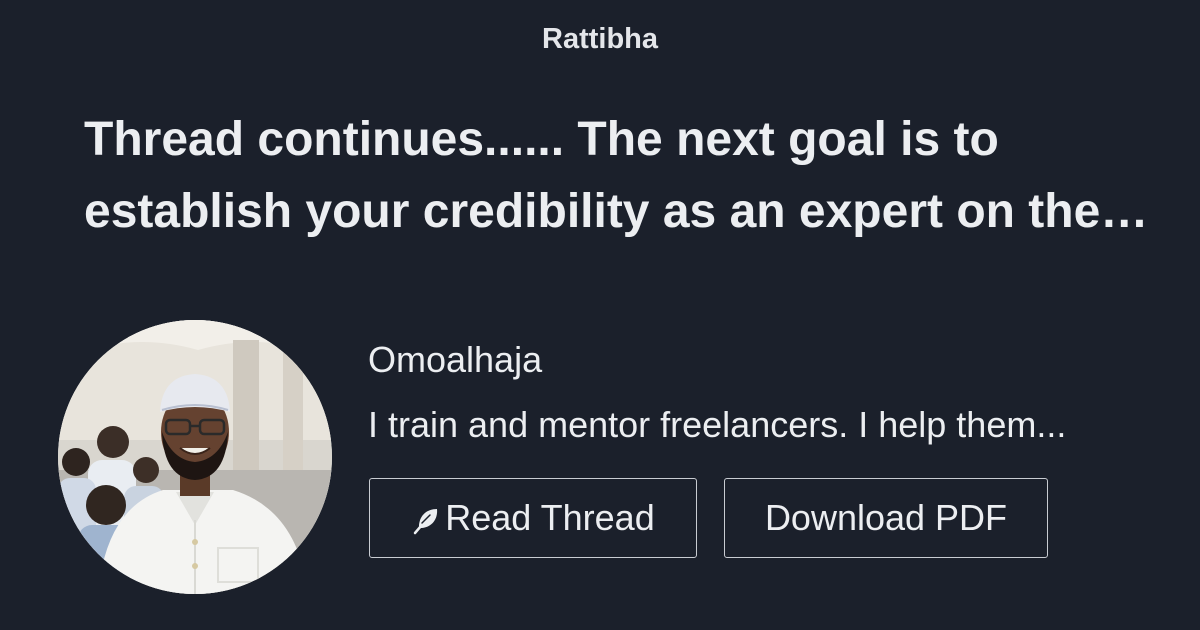  I want to click on author-avatar, so click(195, 457).